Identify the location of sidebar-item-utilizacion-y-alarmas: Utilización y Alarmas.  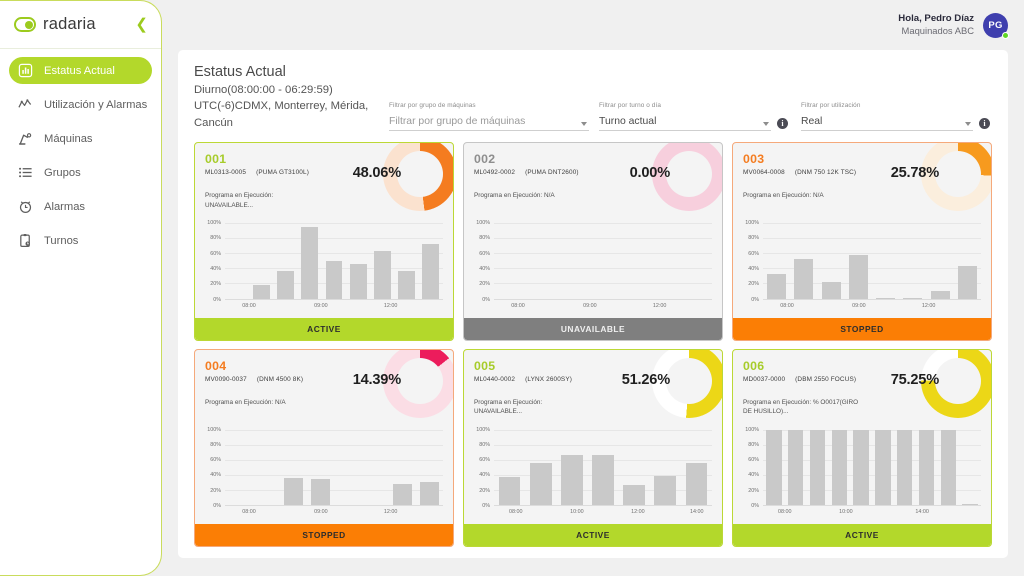
(80, 104).